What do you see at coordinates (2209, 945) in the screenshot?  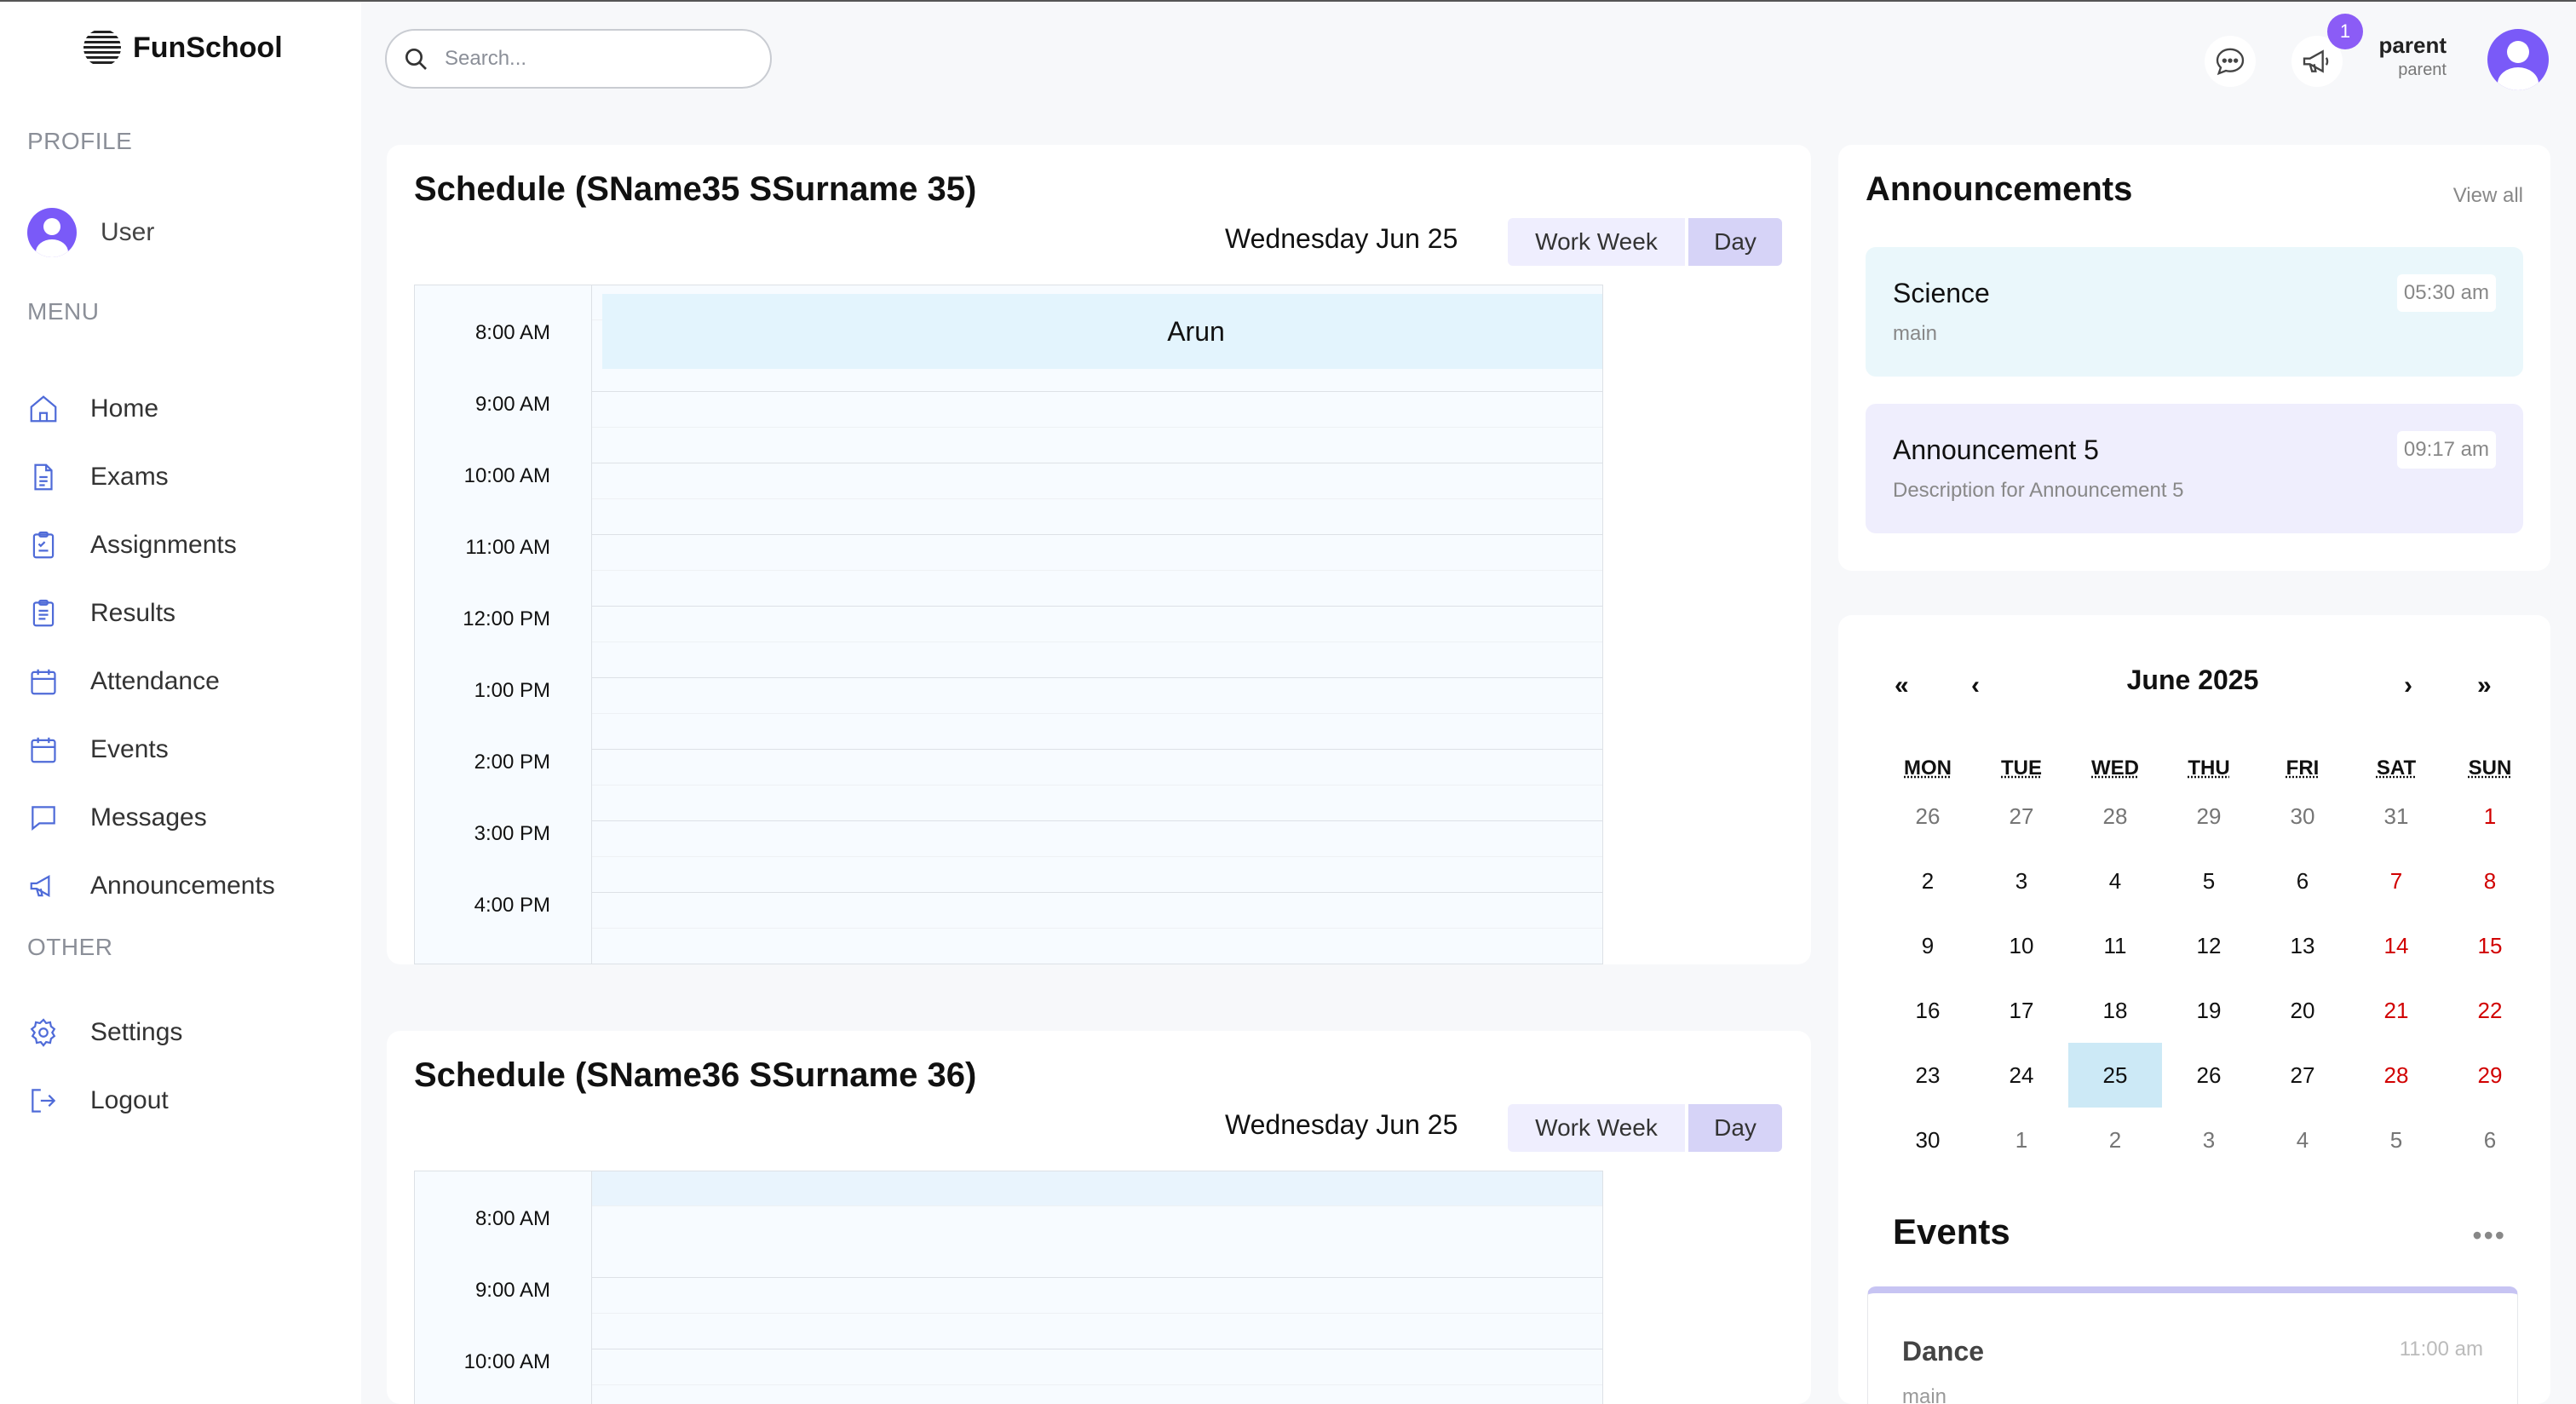 I see `calendar-day: 12` at bounding box center [2209, 945].